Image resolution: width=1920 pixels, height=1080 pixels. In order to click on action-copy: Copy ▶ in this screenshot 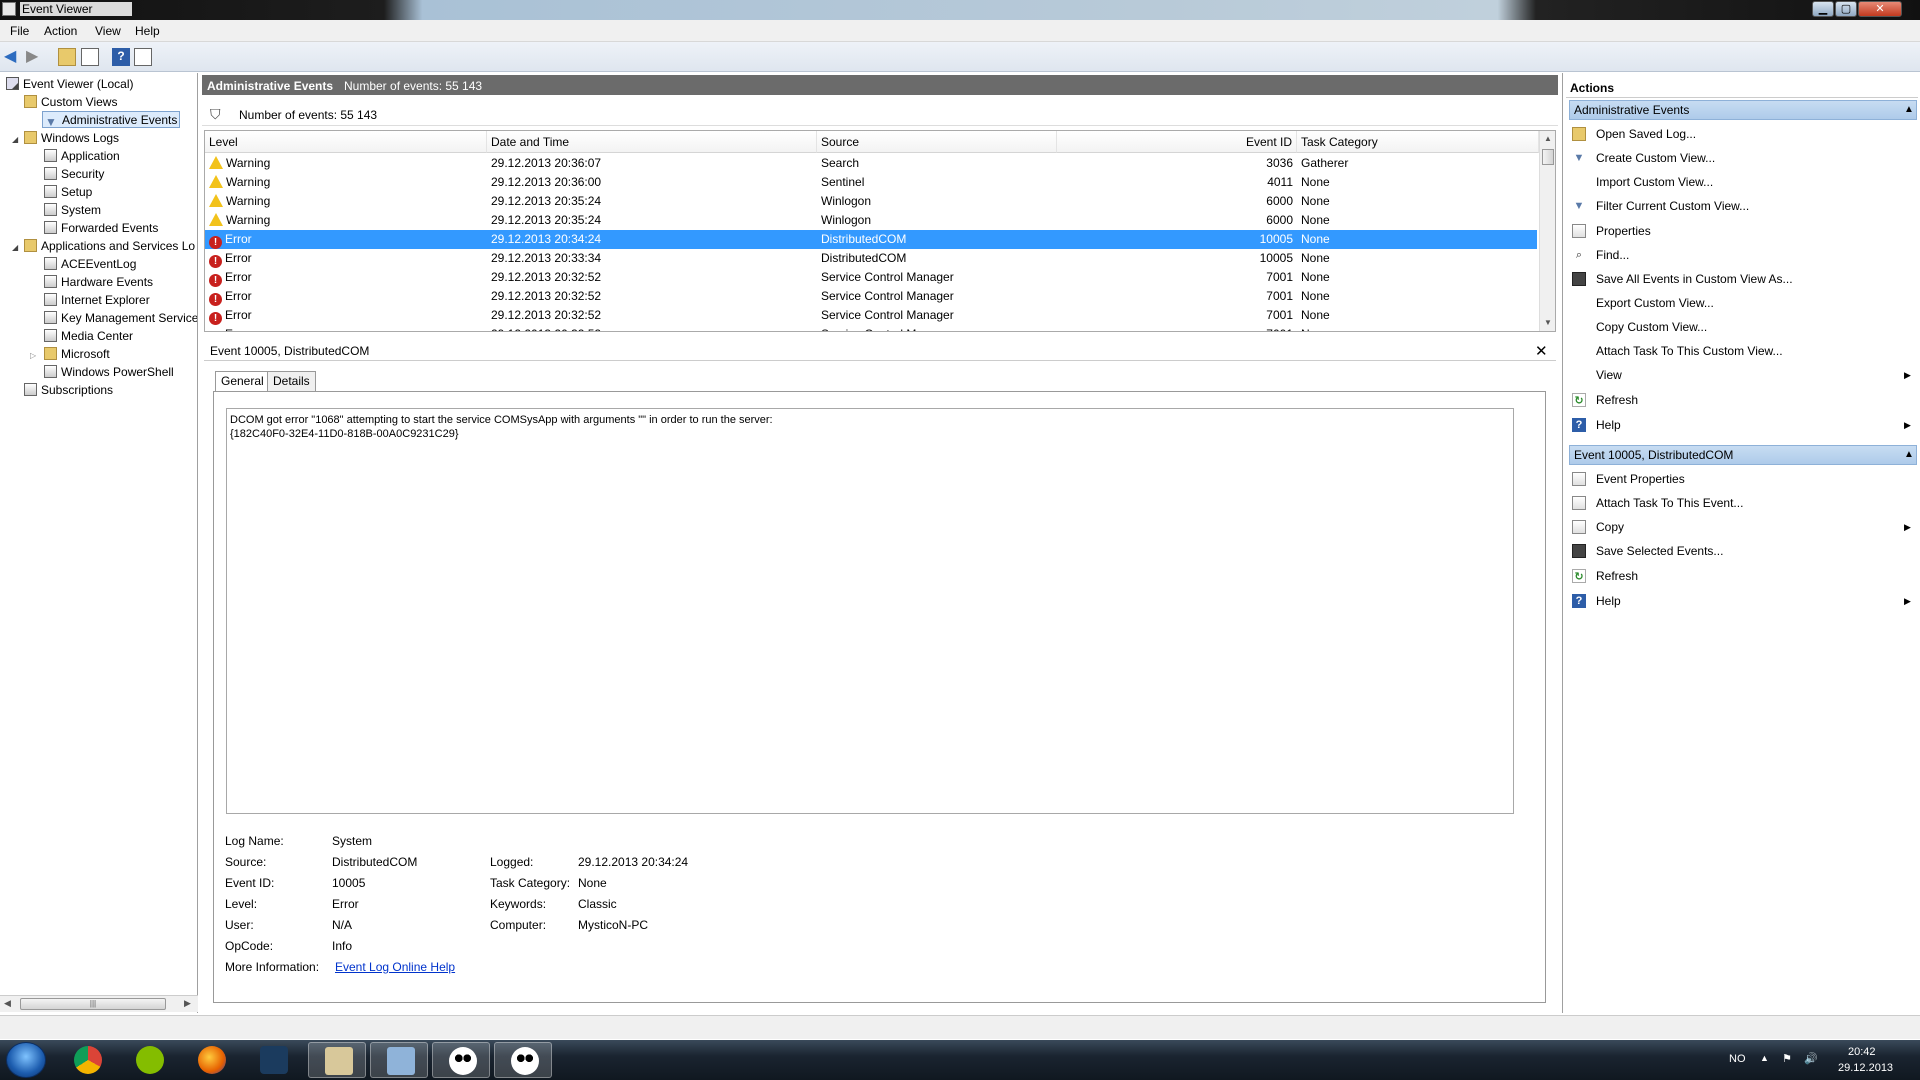, I will do `click(1743, 527)`.